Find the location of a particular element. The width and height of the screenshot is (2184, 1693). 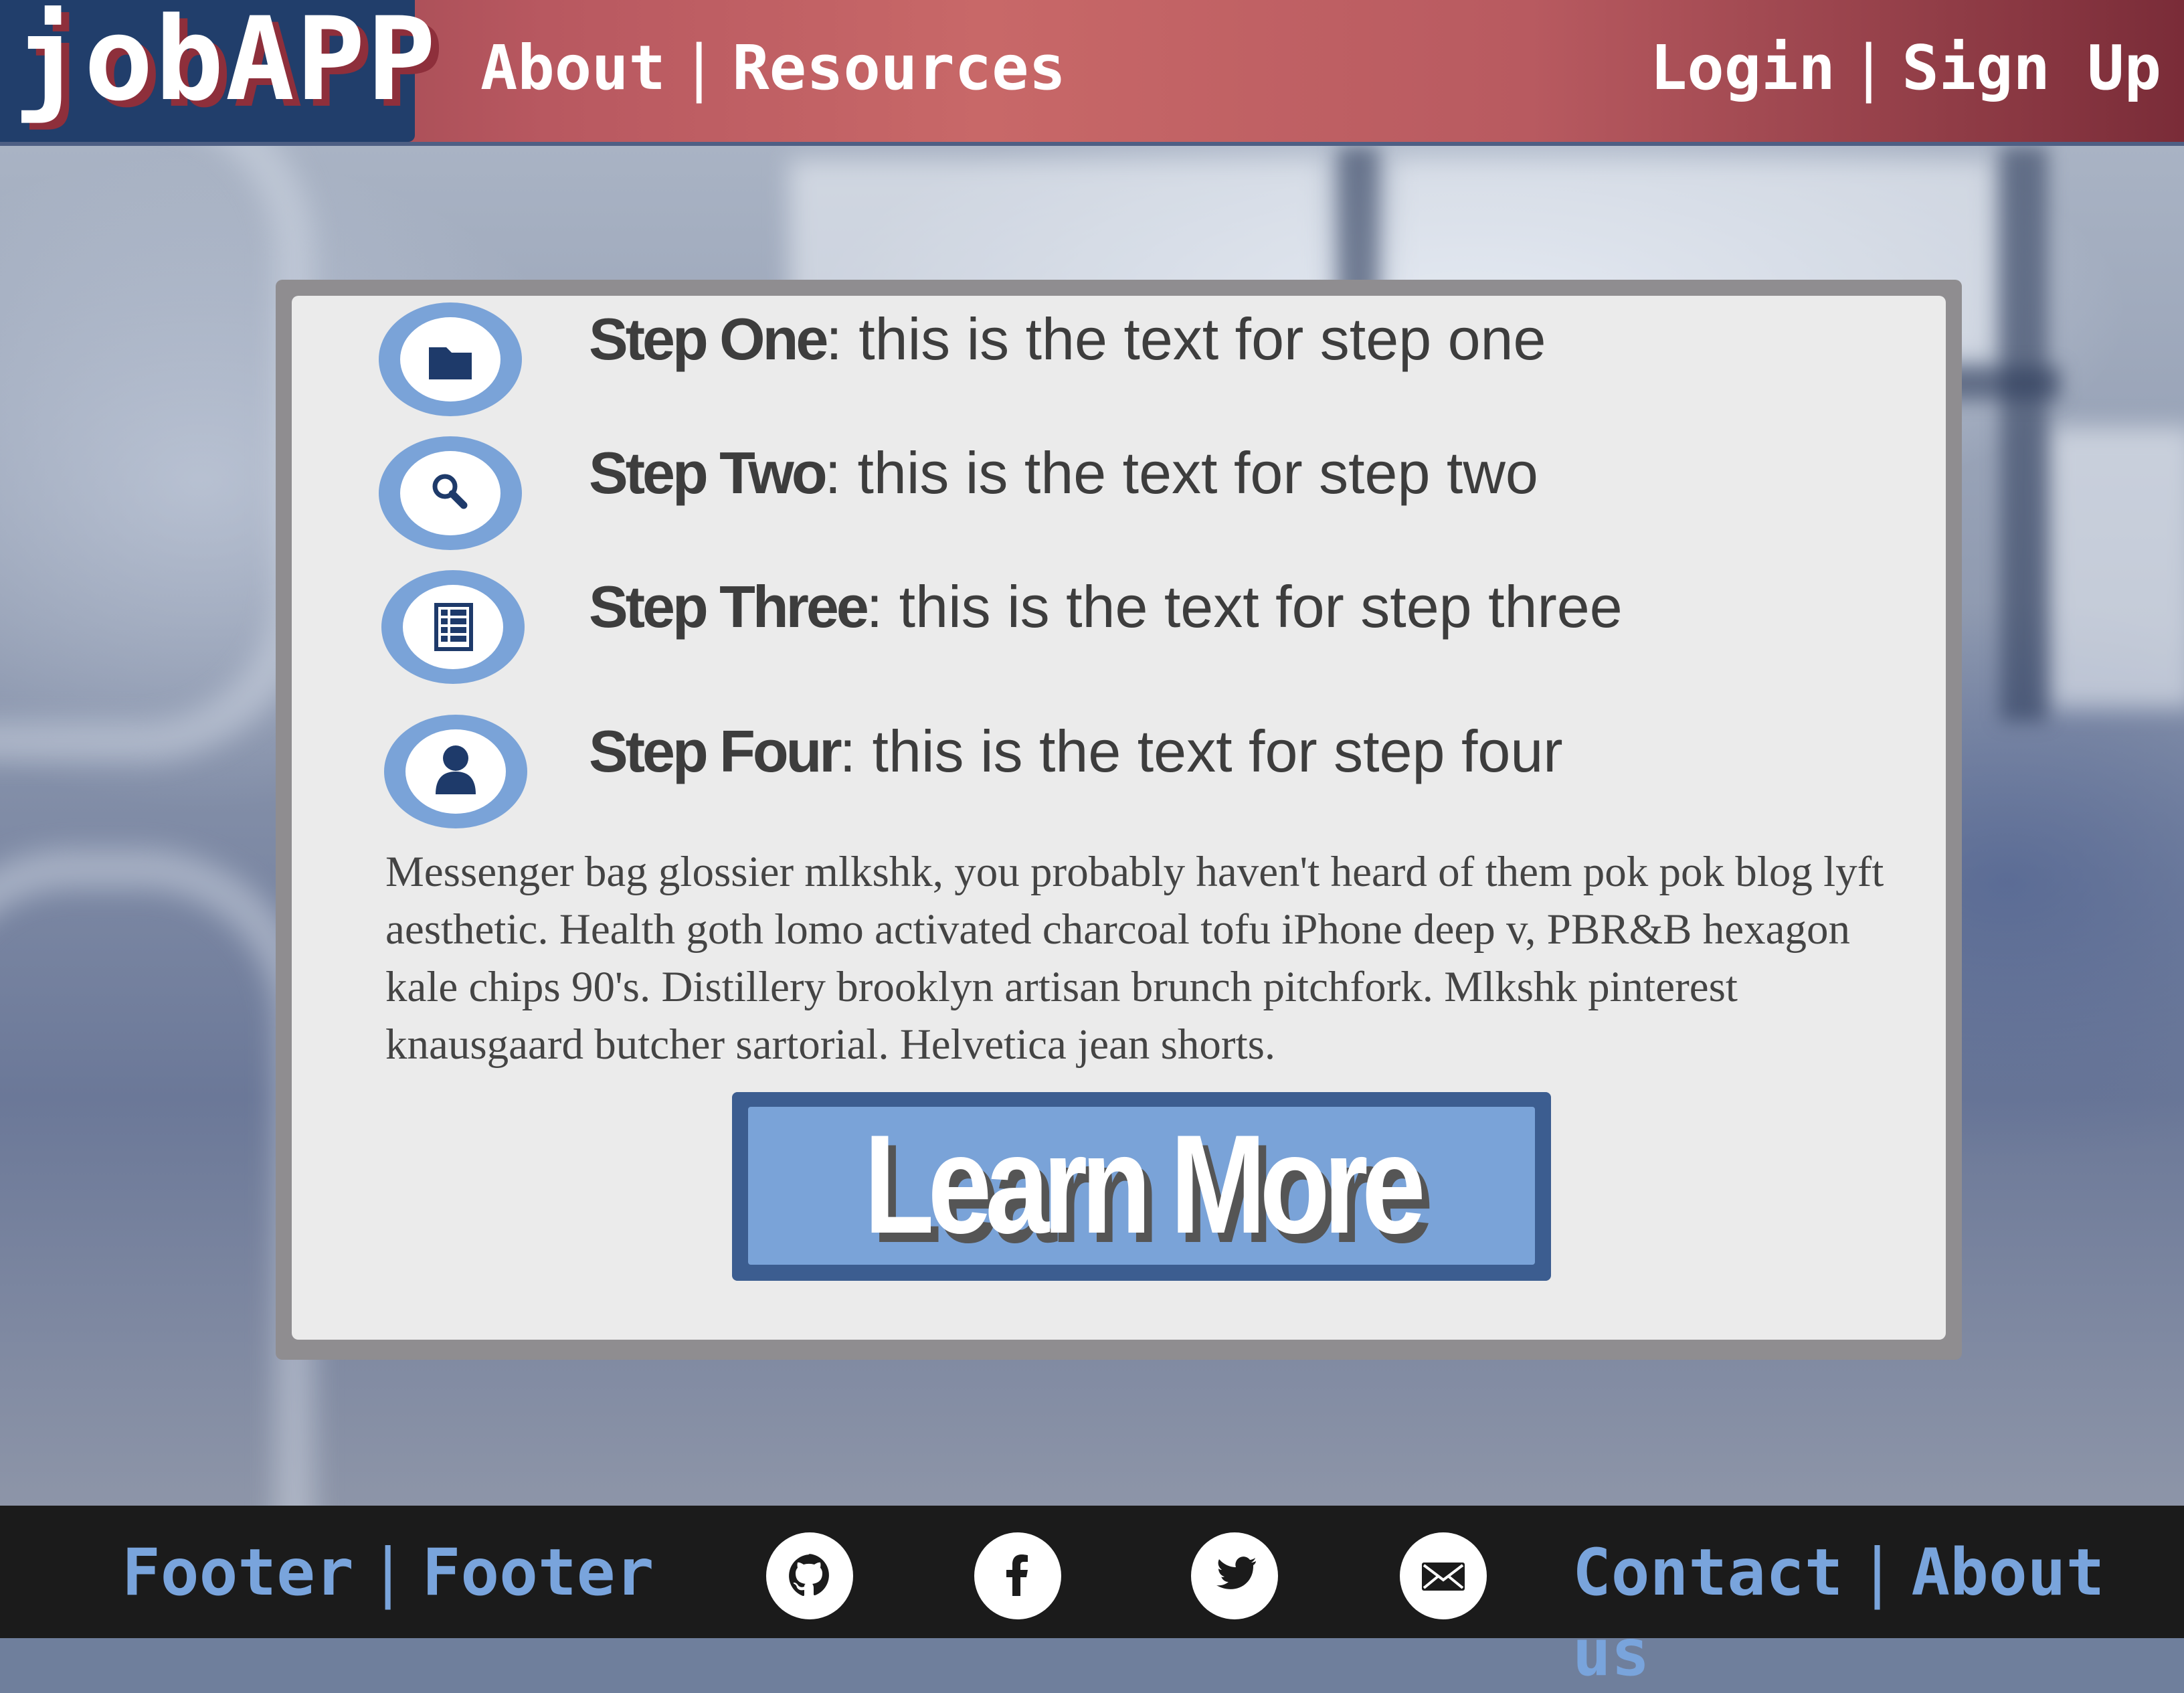

footer: Footer | Footer Contact | About us is located at coordinates (1092, 1598).